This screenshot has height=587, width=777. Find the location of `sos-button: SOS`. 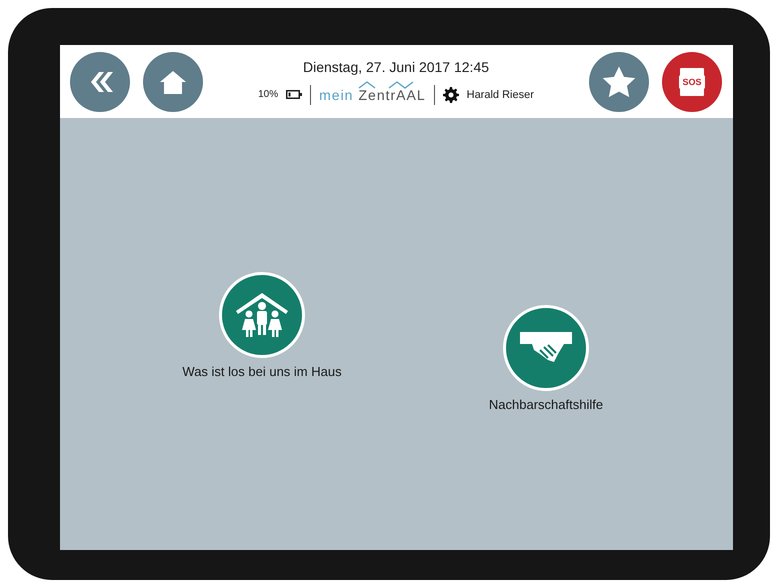

sos-button: SOS is located at coordinates (692, 82).